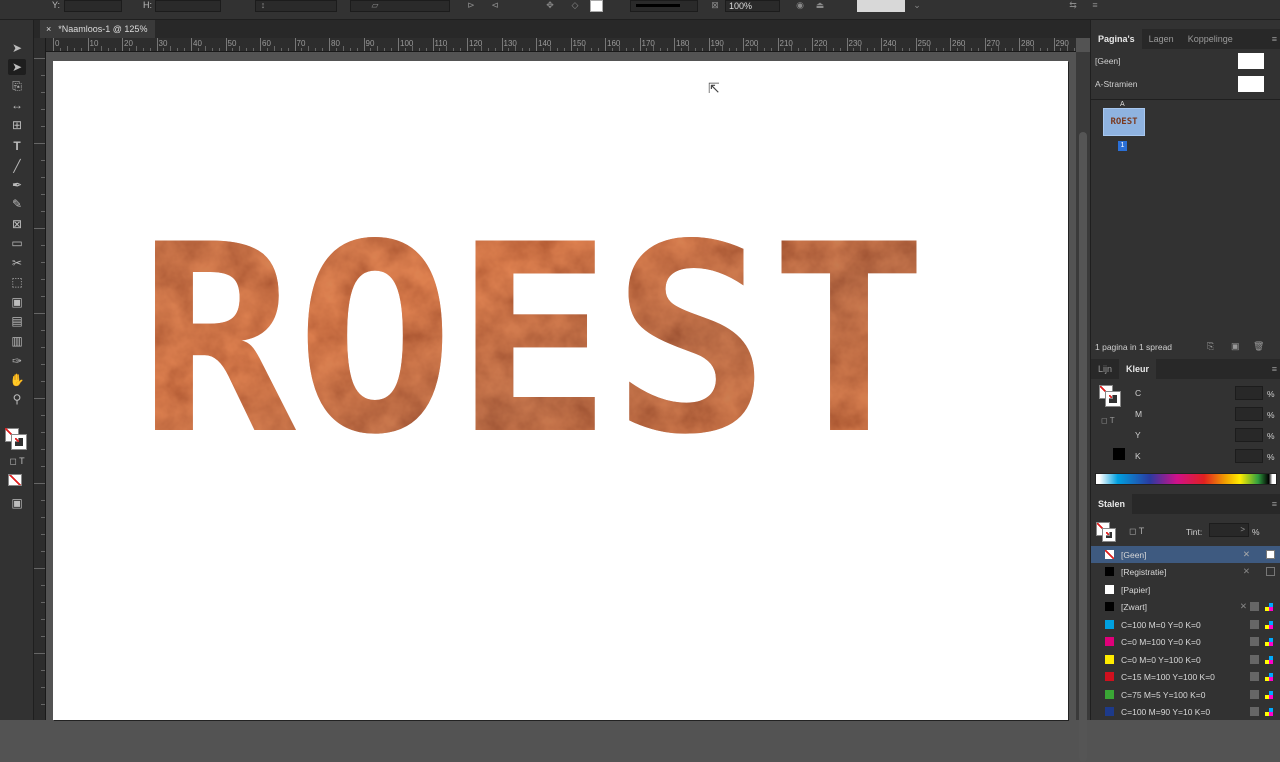 The height and width of the screenshot is (762, 1280). What do you see at coordinates (1210, 39) in the screenshot?
I see `tab-links: Koppelinge` at bounding box center [1210, 39].